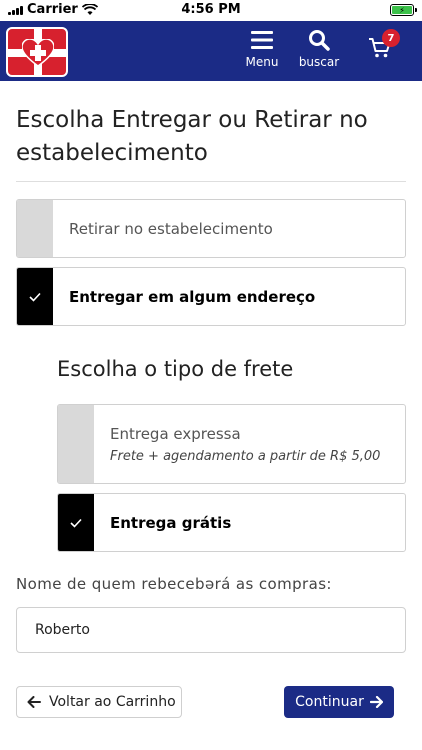 The height and width of the screenshot is (750, 422). What do you see at coordinates (192, 297) in the screenshot?
I see `option-deliver-label: Entregar em algum endereço` at bounding box center [192, 297].